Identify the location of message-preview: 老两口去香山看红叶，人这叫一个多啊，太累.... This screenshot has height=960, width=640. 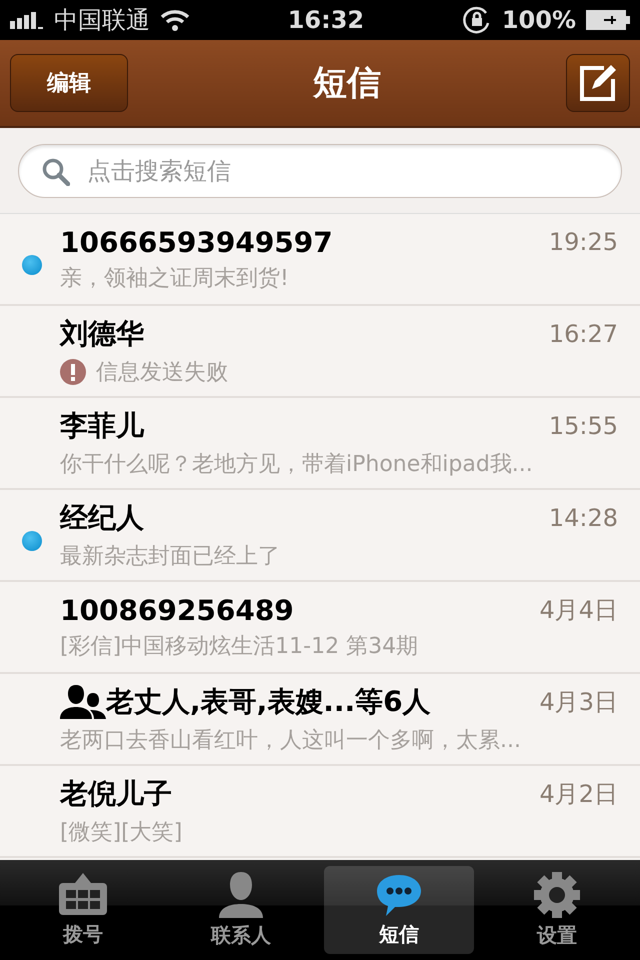
(290, 741).